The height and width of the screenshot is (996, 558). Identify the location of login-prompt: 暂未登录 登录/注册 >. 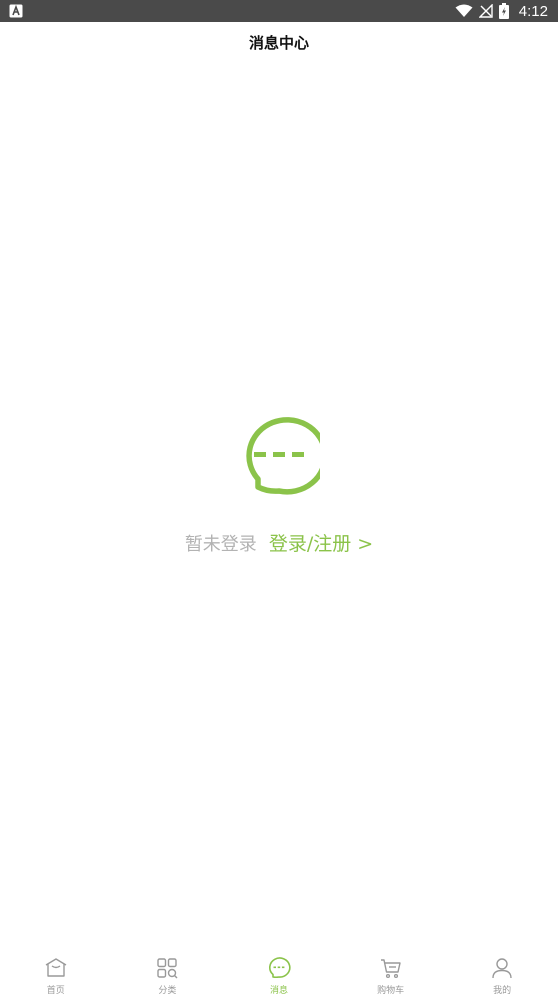
(279, 542).